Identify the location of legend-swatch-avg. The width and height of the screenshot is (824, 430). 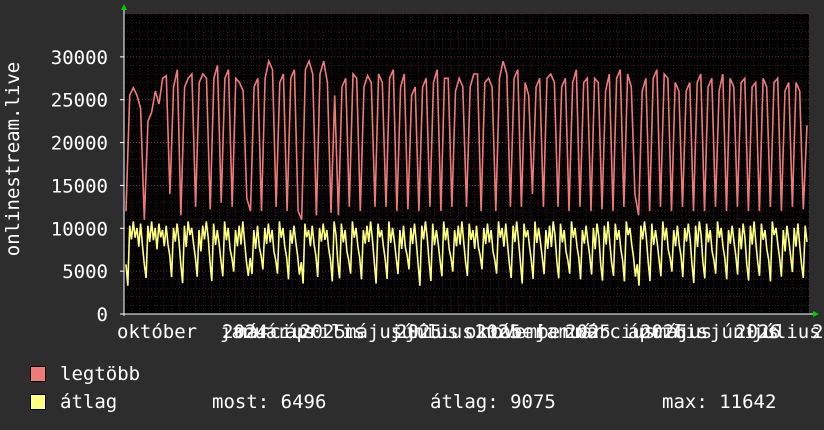
(38, 402).